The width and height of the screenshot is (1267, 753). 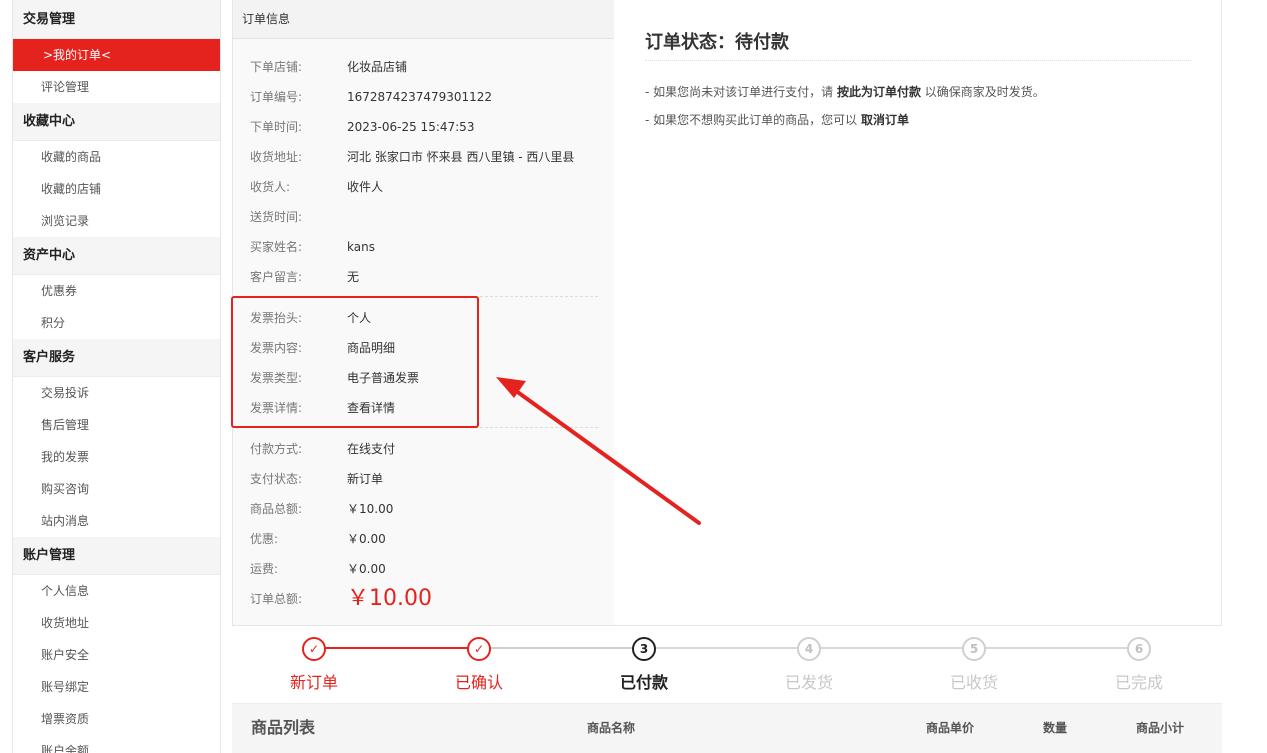 What do you see at coordinates (116, 256) in the screenshot?
I see `sidebar-section-assets: 资产中心` at bounding box center [116, 256].